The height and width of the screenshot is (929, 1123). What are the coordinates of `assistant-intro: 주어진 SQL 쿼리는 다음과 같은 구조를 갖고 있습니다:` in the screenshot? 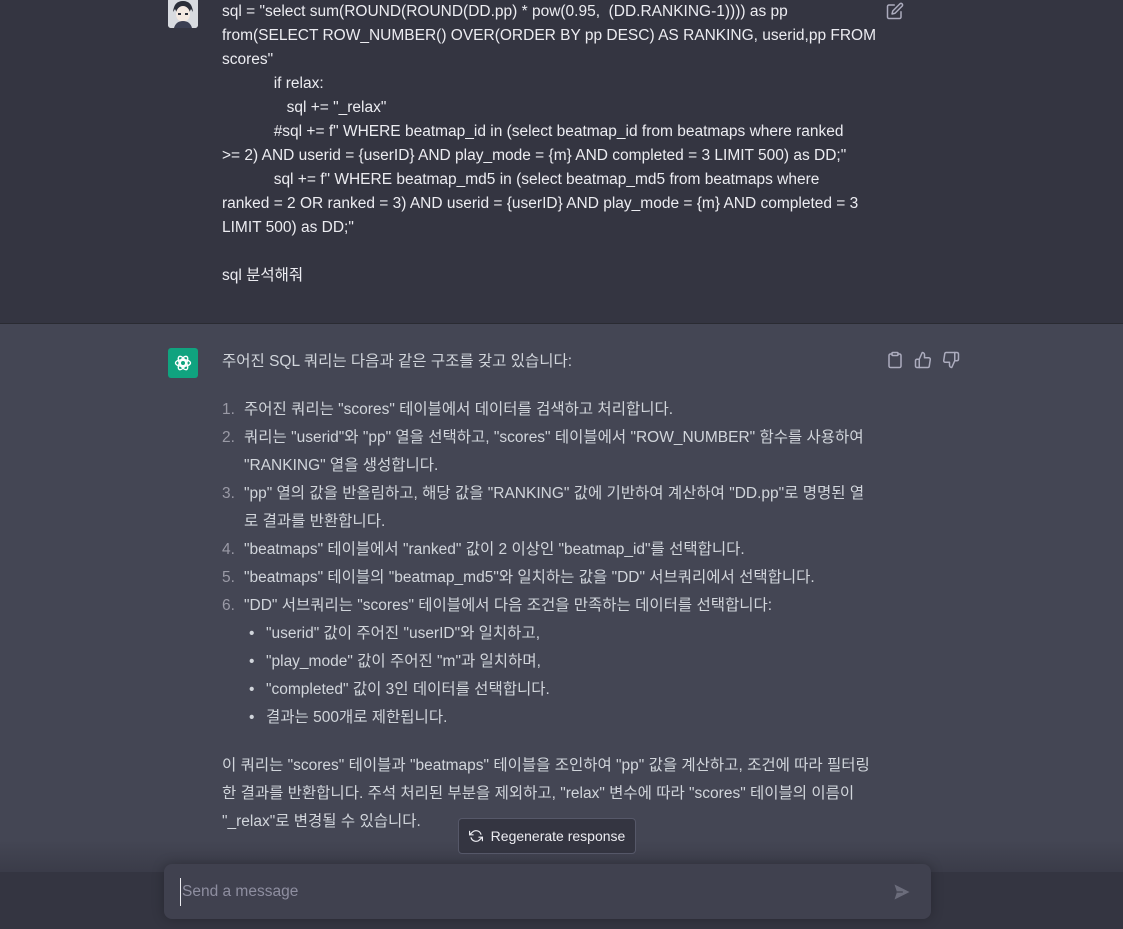 It's located at (397, 361).